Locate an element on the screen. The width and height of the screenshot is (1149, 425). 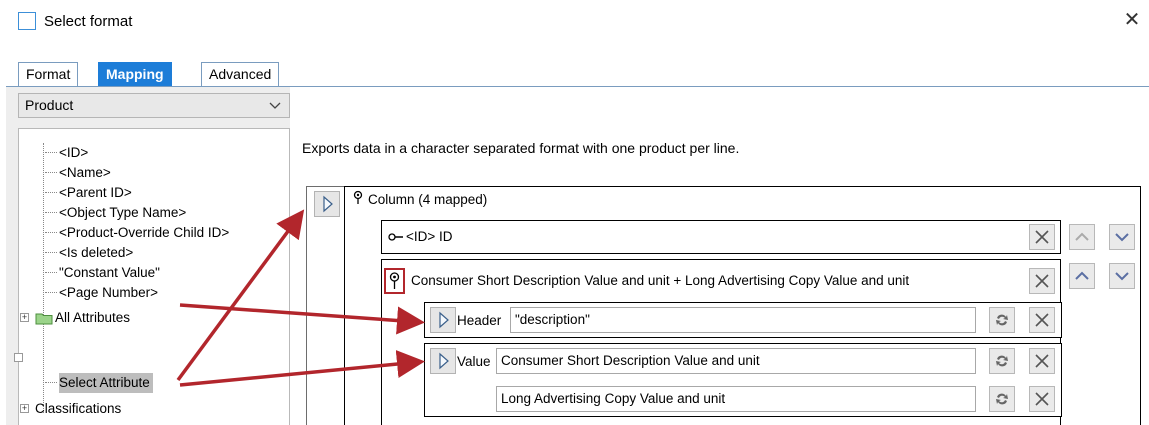
tree-item-classifications: + Classifications is located at coordinates (148, 409).